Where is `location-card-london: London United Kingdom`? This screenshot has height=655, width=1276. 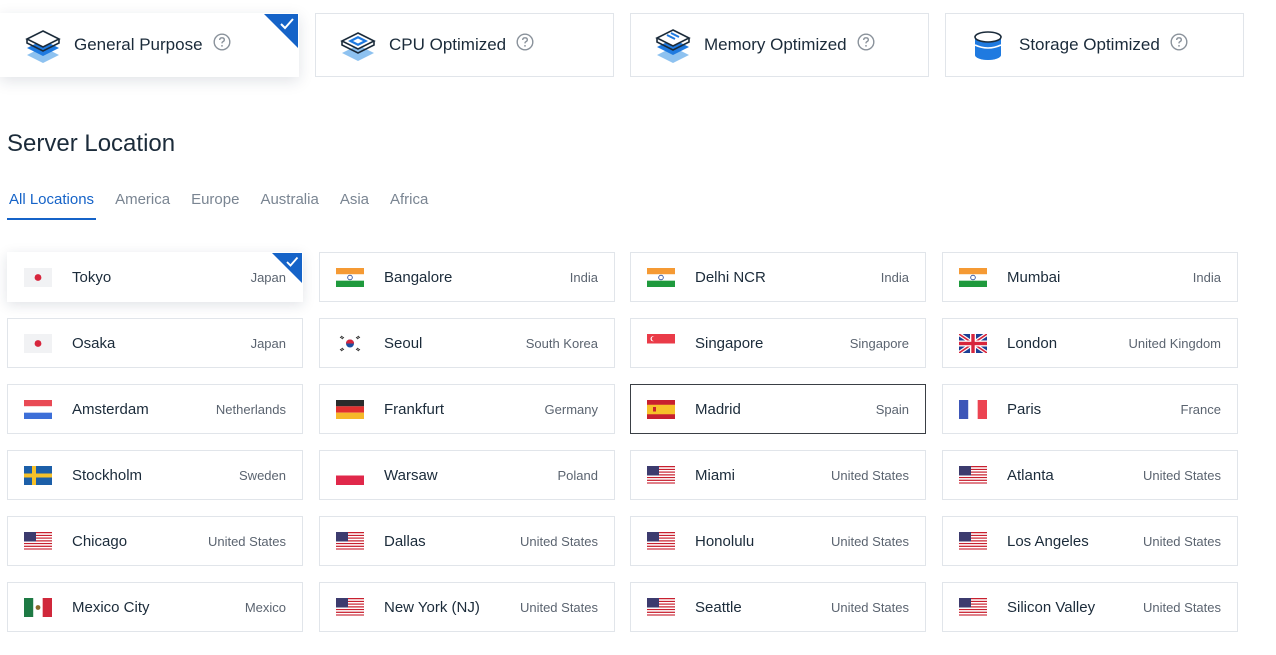
location-card-london: London United Kingdom is located at coordinates (1090, 343).